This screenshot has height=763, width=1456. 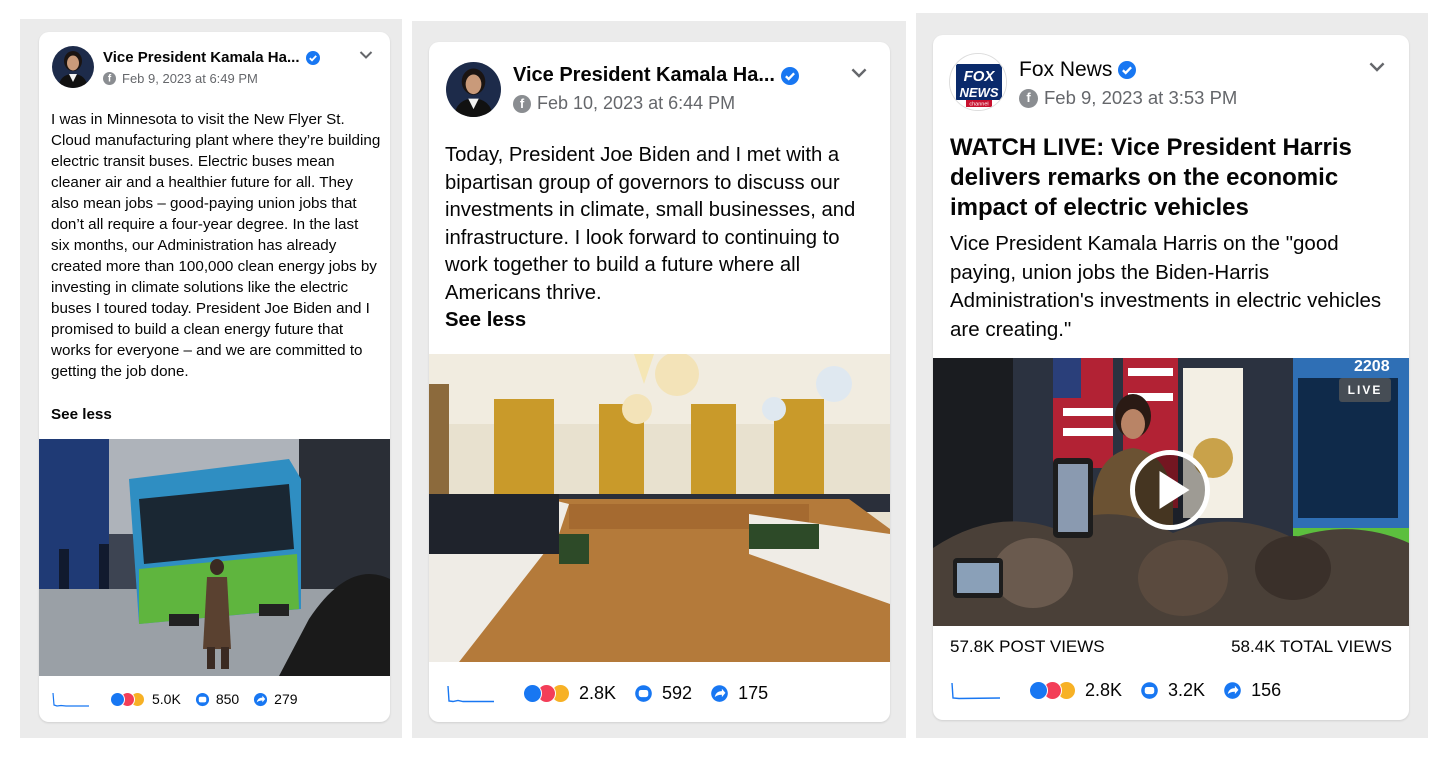 I want to click on post-meta: f Feb 9, 2023 at 3:53 PM, so click(x=1128, y=98).